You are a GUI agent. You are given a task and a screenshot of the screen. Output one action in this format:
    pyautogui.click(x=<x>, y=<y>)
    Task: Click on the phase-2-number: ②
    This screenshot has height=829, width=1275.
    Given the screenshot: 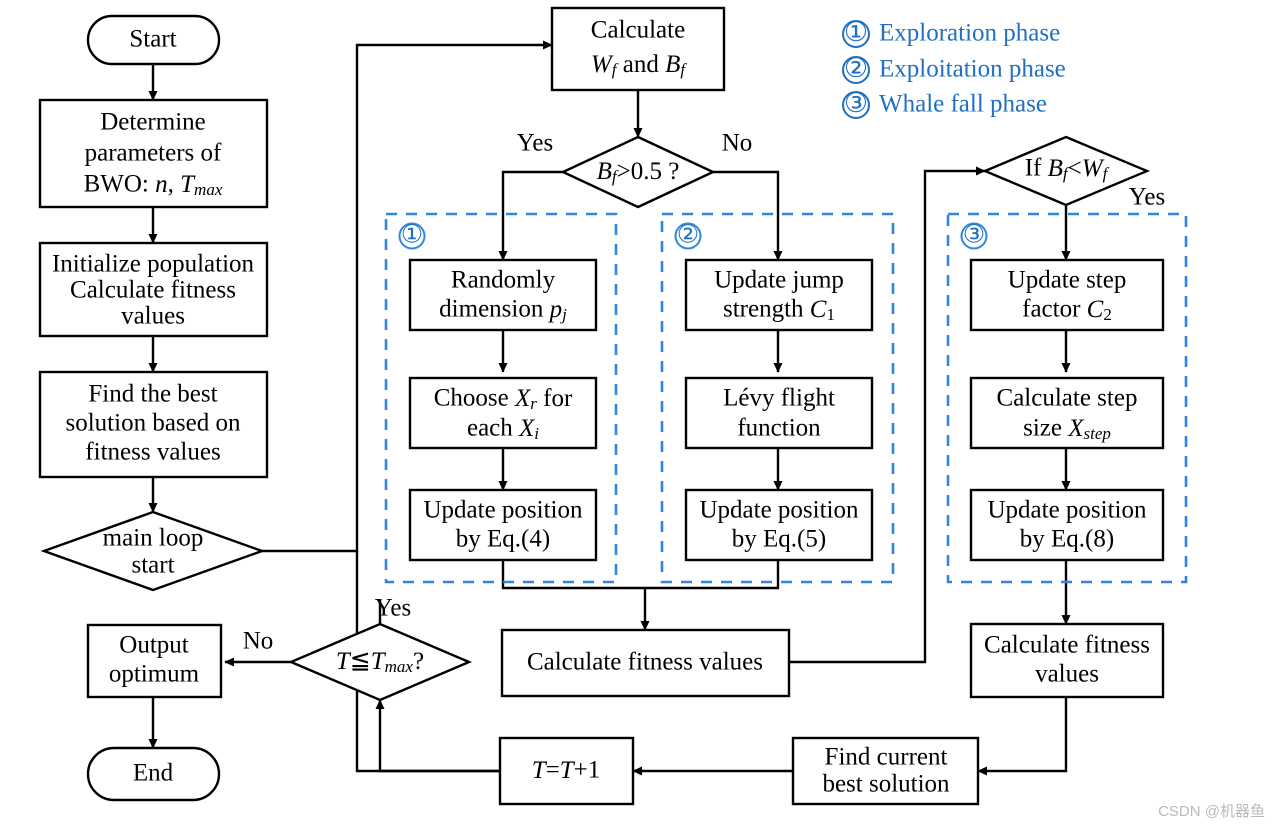 What is the action you would take?
    pyautogui.click(x=688, y=235)
    